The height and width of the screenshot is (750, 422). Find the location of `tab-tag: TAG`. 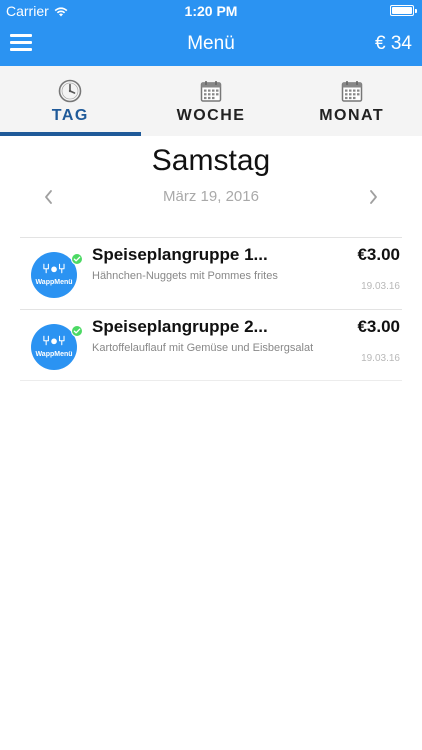

tab-tag: TAG is located at coordinates (70, 101).